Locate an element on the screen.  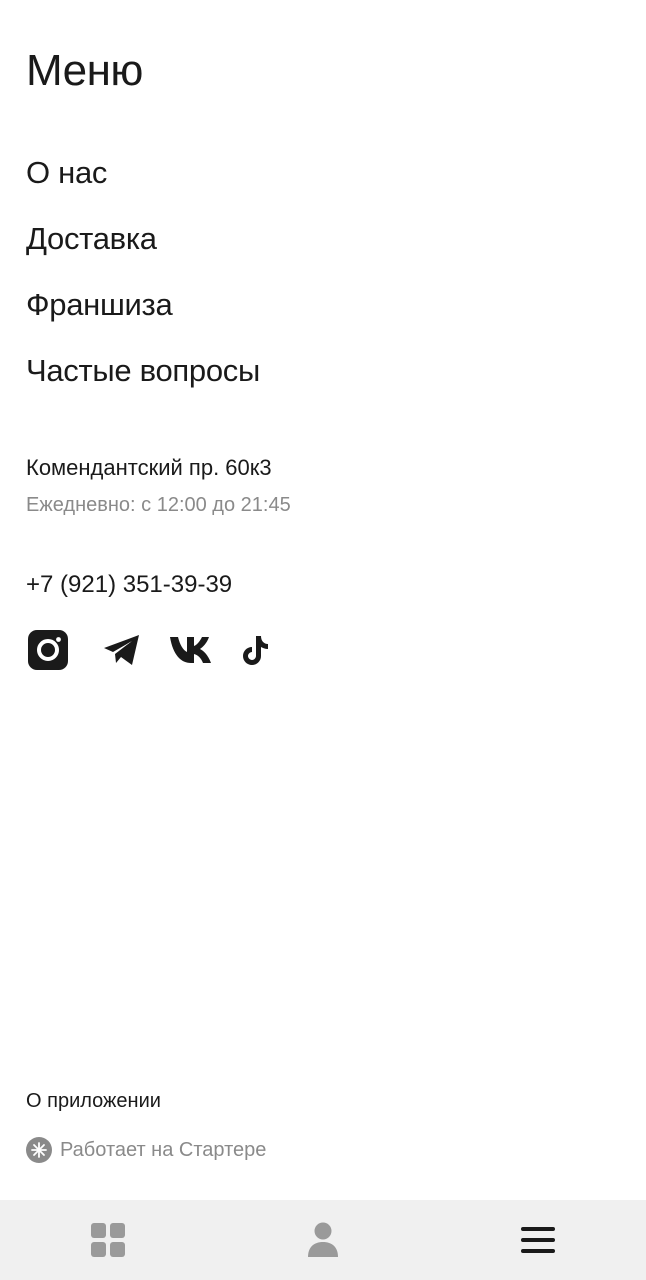
powered-by-label: Работает на Стартере is located at coordinates (163, 1149).